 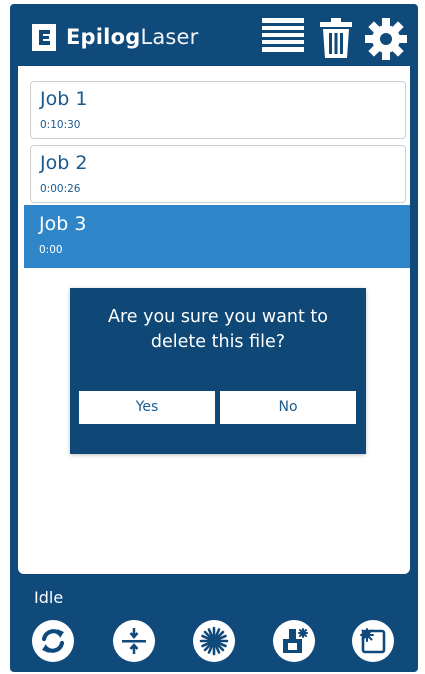 What do you see at coordinates (288, 407) in the screenshot?
I see `no-button: No` at bounding box center [288, 407].